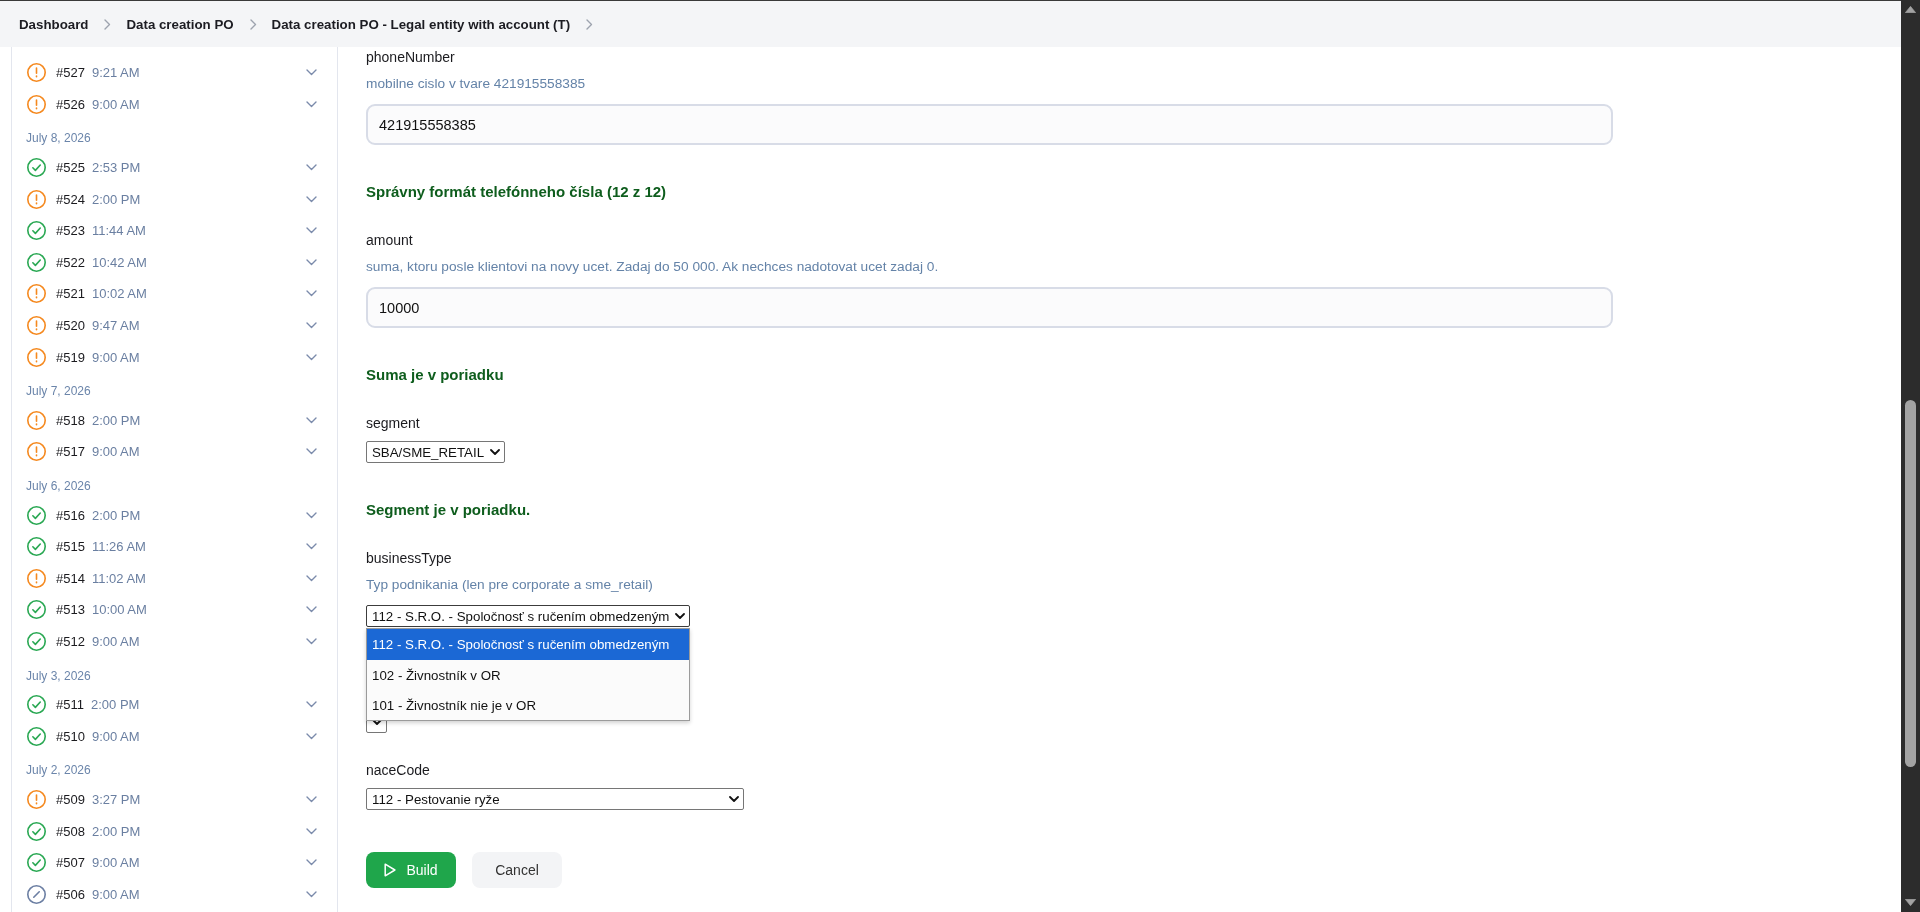 Image resolution: width=1920 pixels, height=912 pixels. Describe the element at coordinates (70, 610) in the screenshot. I see `build-number: #513` at that location.